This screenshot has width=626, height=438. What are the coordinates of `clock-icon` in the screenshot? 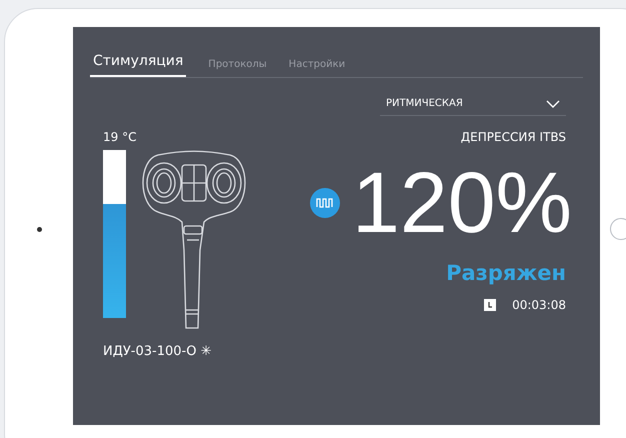 It's located at (490, 304).